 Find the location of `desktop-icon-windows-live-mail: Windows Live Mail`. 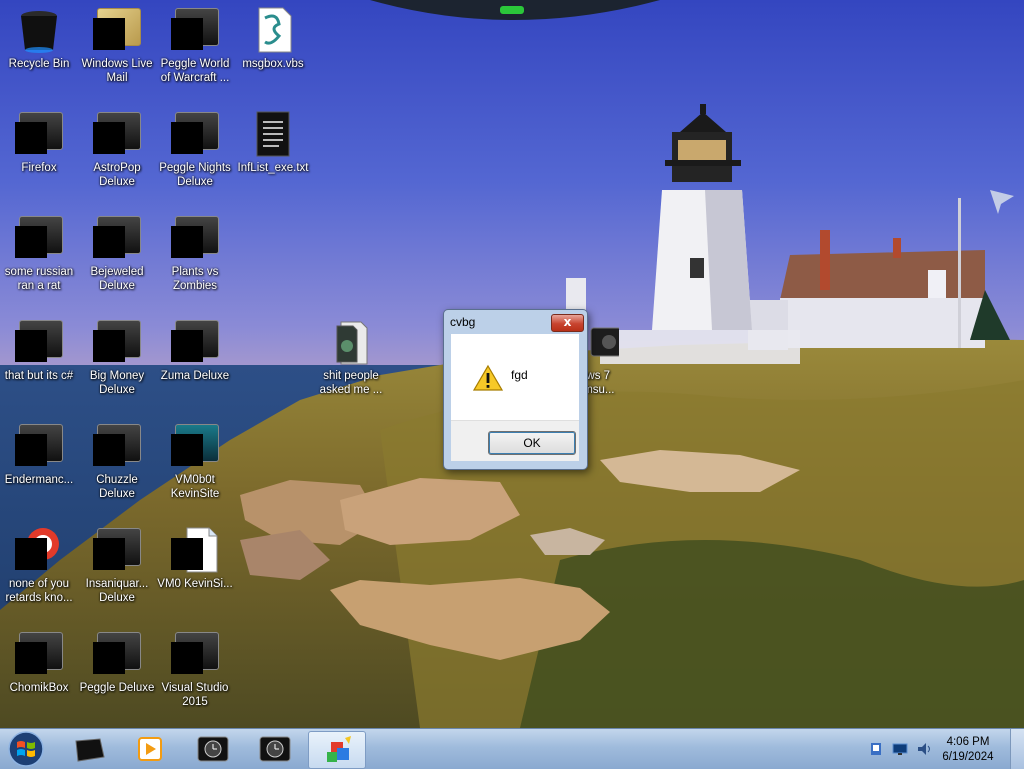

desktop-icon-windows-live-mail: Windows Live Mail is located at coordinates (117, 42).